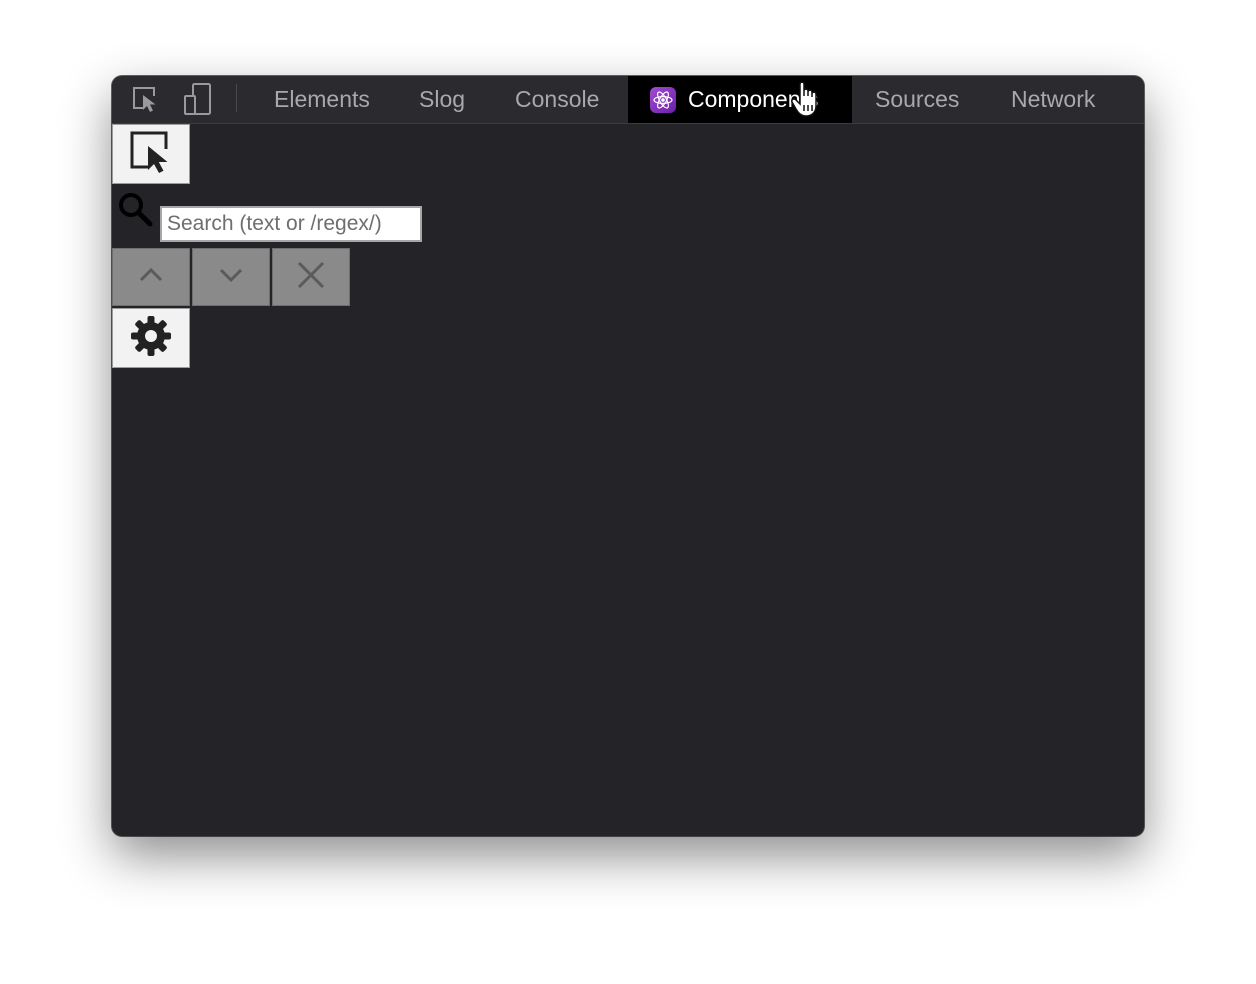 The image size is (1256, 984). What do you see at coordinates (136, 210) in the screenshot?
I see `search-icon` at bounding box center [136, 210].